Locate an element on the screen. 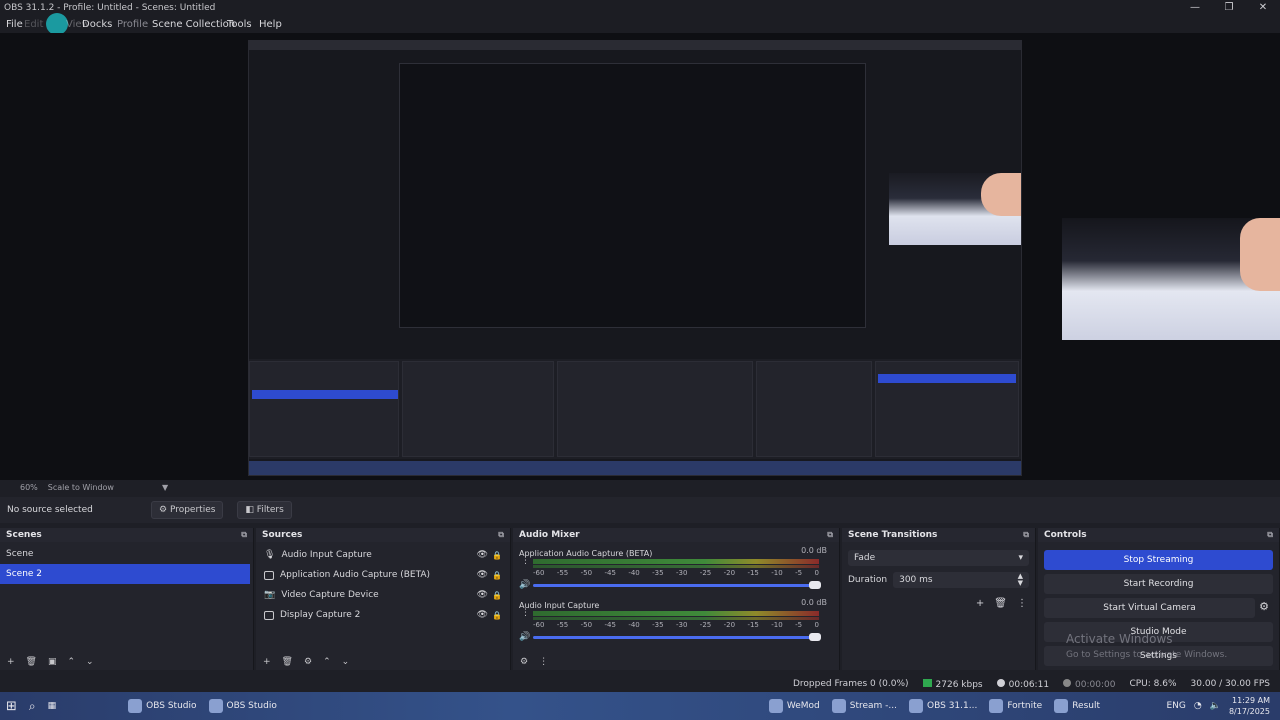 The image size is (1280, 720). stream-time-indicator: 00:06:11 is located at coordinates (1022, 684).